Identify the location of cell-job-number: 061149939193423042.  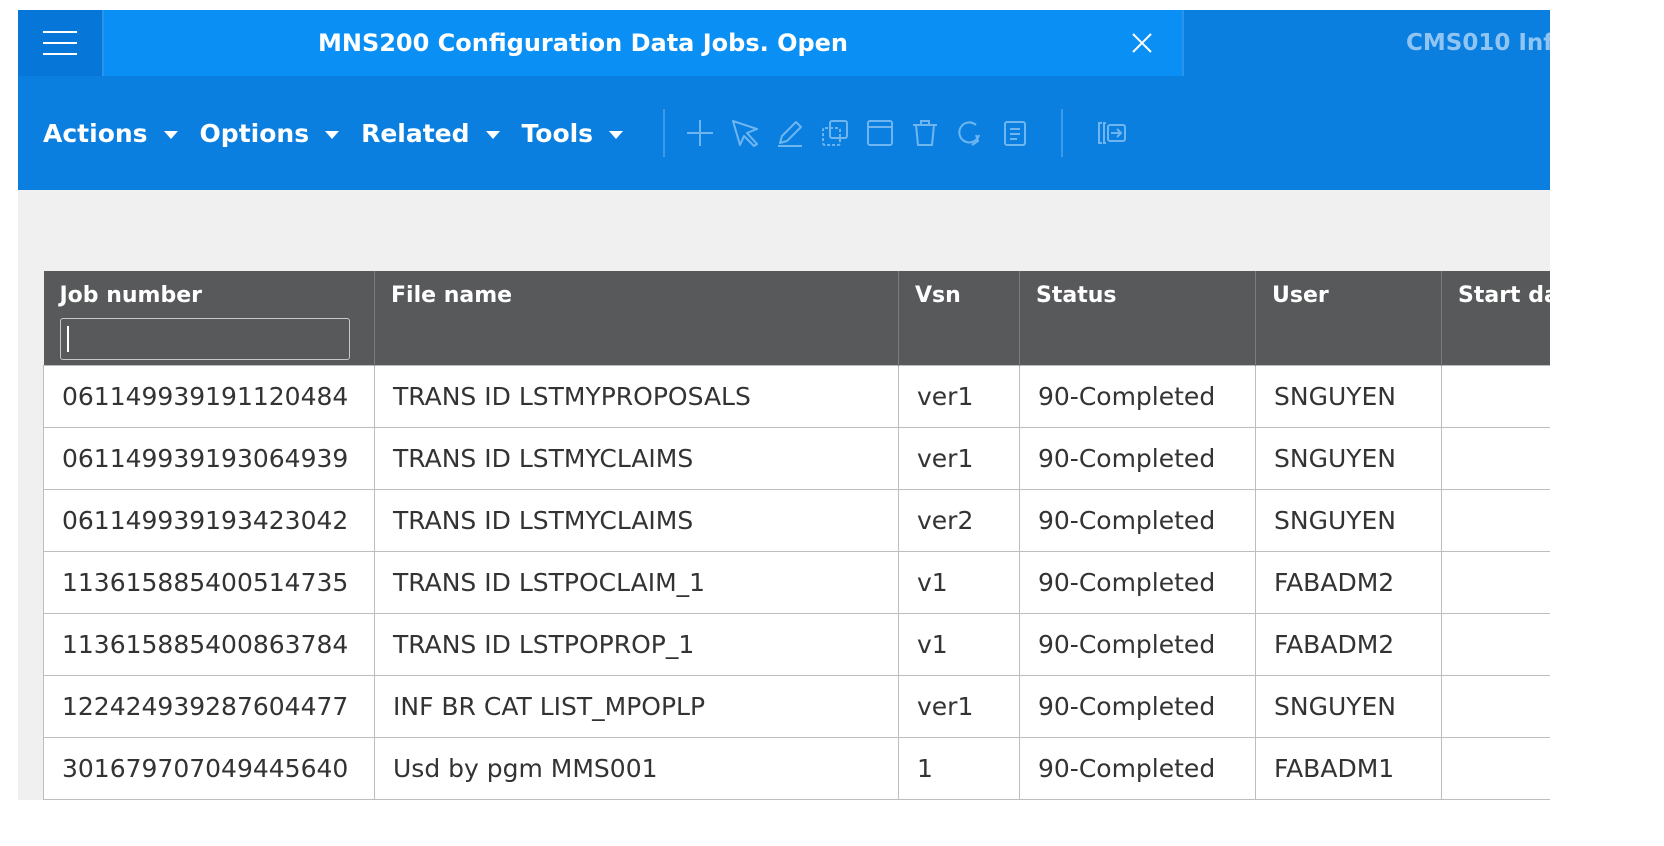
(209, 520).